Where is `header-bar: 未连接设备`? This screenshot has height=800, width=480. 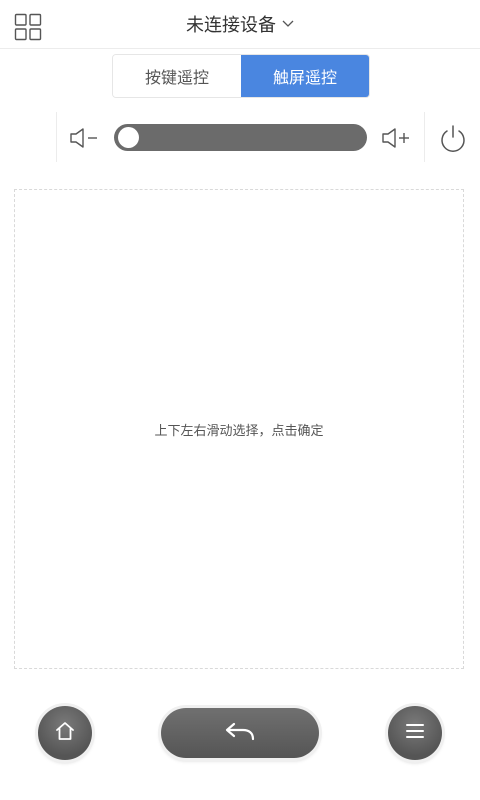 header-bar: 未连接设备 is located at coordinates (240, 24).